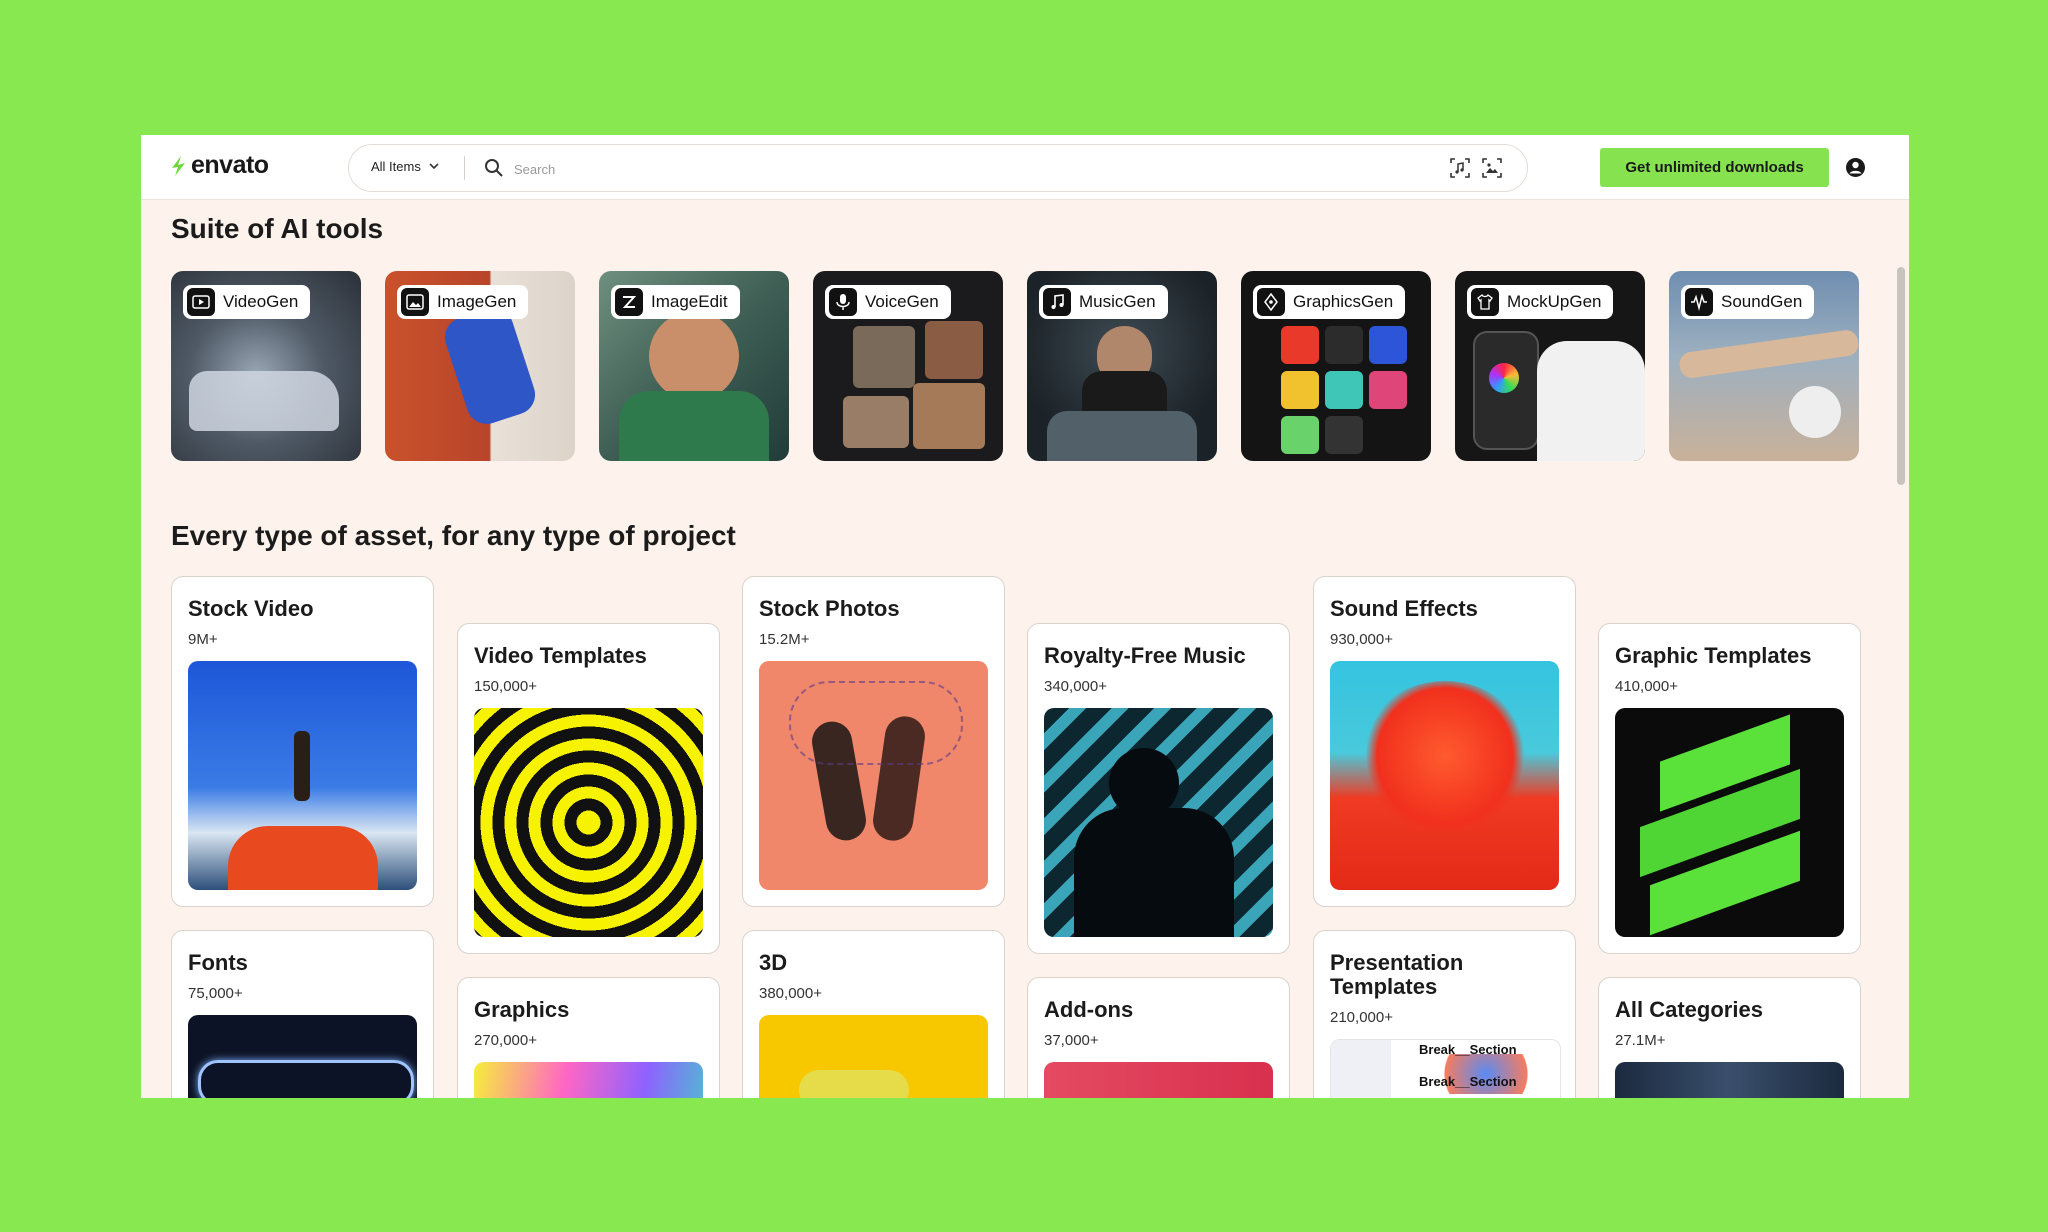  I want to click on category-card-royalty-free-music: Royalty-Free Music 340,000+, so click(1158, 788).